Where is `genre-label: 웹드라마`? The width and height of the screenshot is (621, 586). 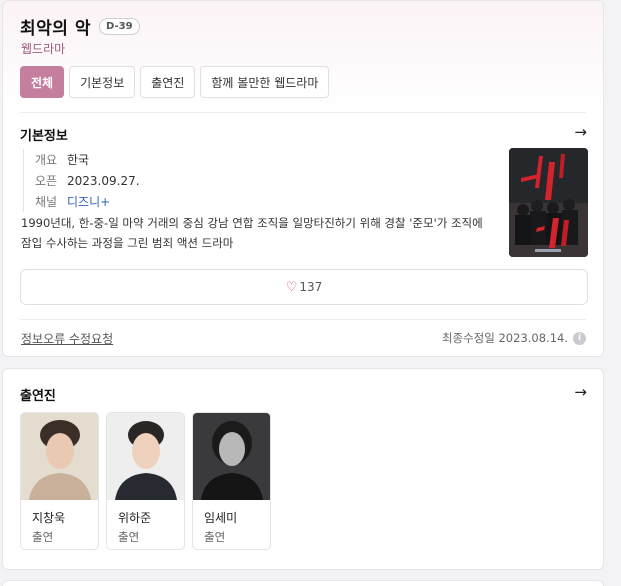
genre-label: 웹드라마 is located at coordinates (43, 49).